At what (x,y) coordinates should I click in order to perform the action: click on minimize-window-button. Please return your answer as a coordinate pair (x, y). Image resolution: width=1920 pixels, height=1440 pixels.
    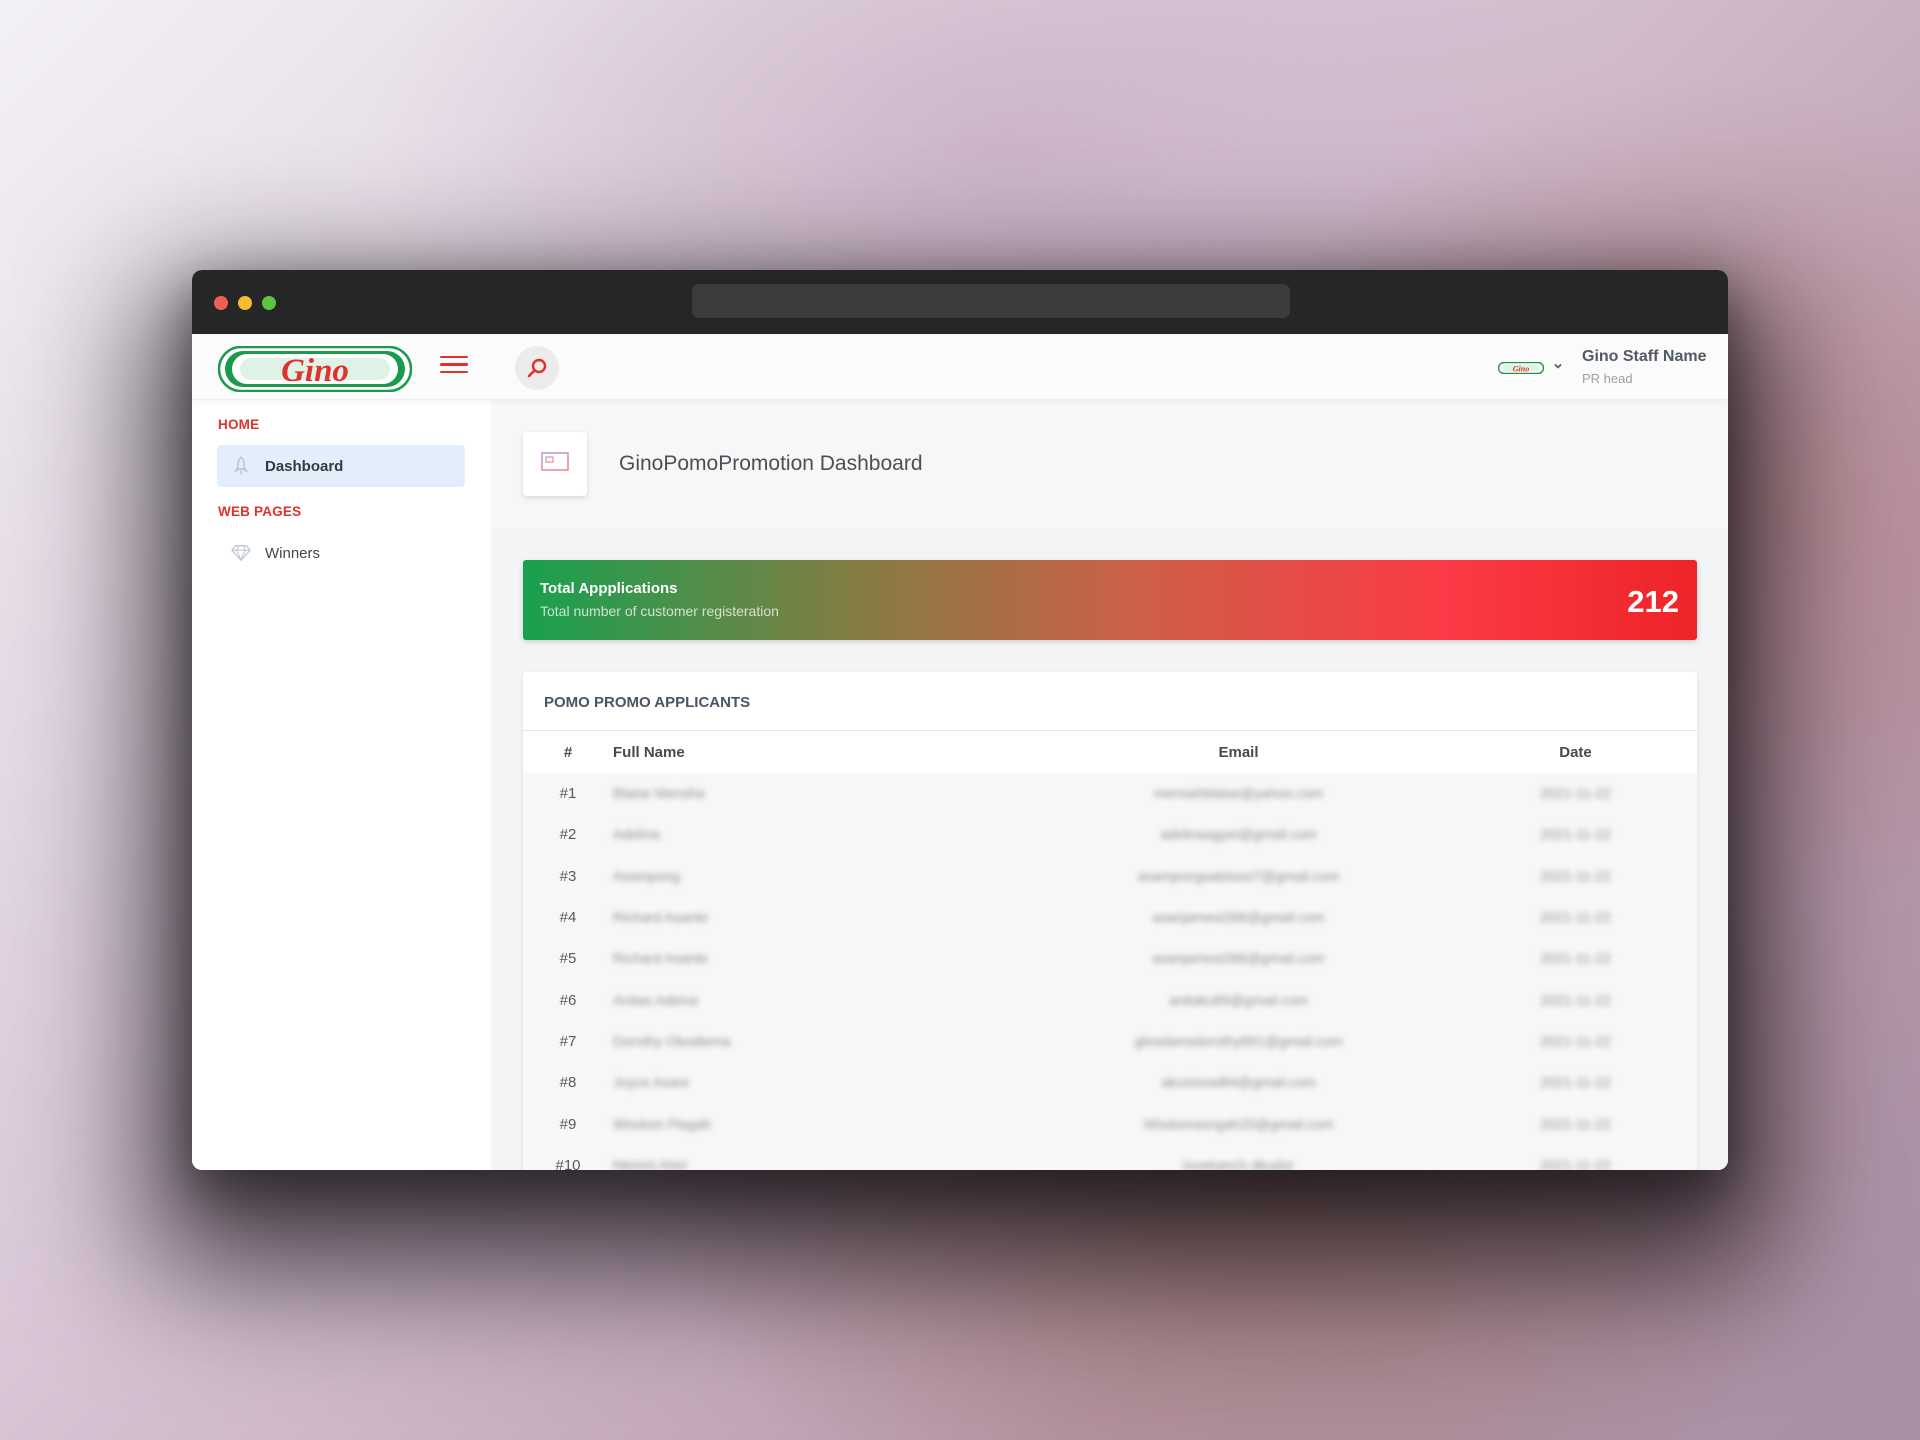
    Looking at the image, I should click on (245, 303).